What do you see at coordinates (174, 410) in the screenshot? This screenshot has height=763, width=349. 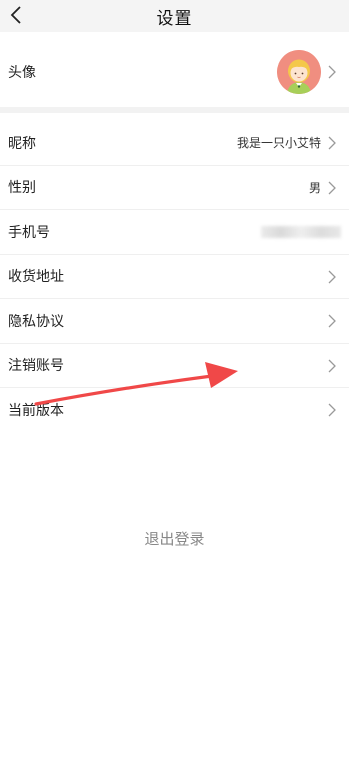 I see `row-version: 当前版本` at bounding box center [174, 410].